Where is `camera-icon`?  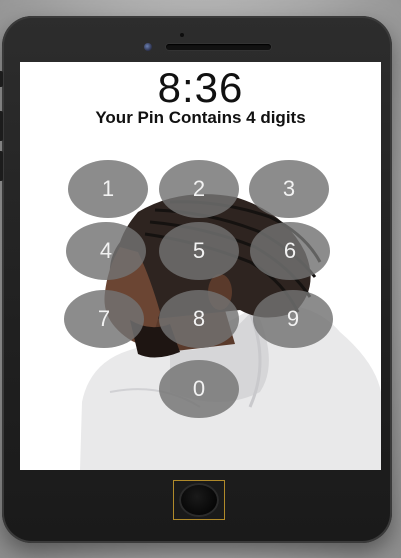 camera-icon is located at coordinates (148, 47).